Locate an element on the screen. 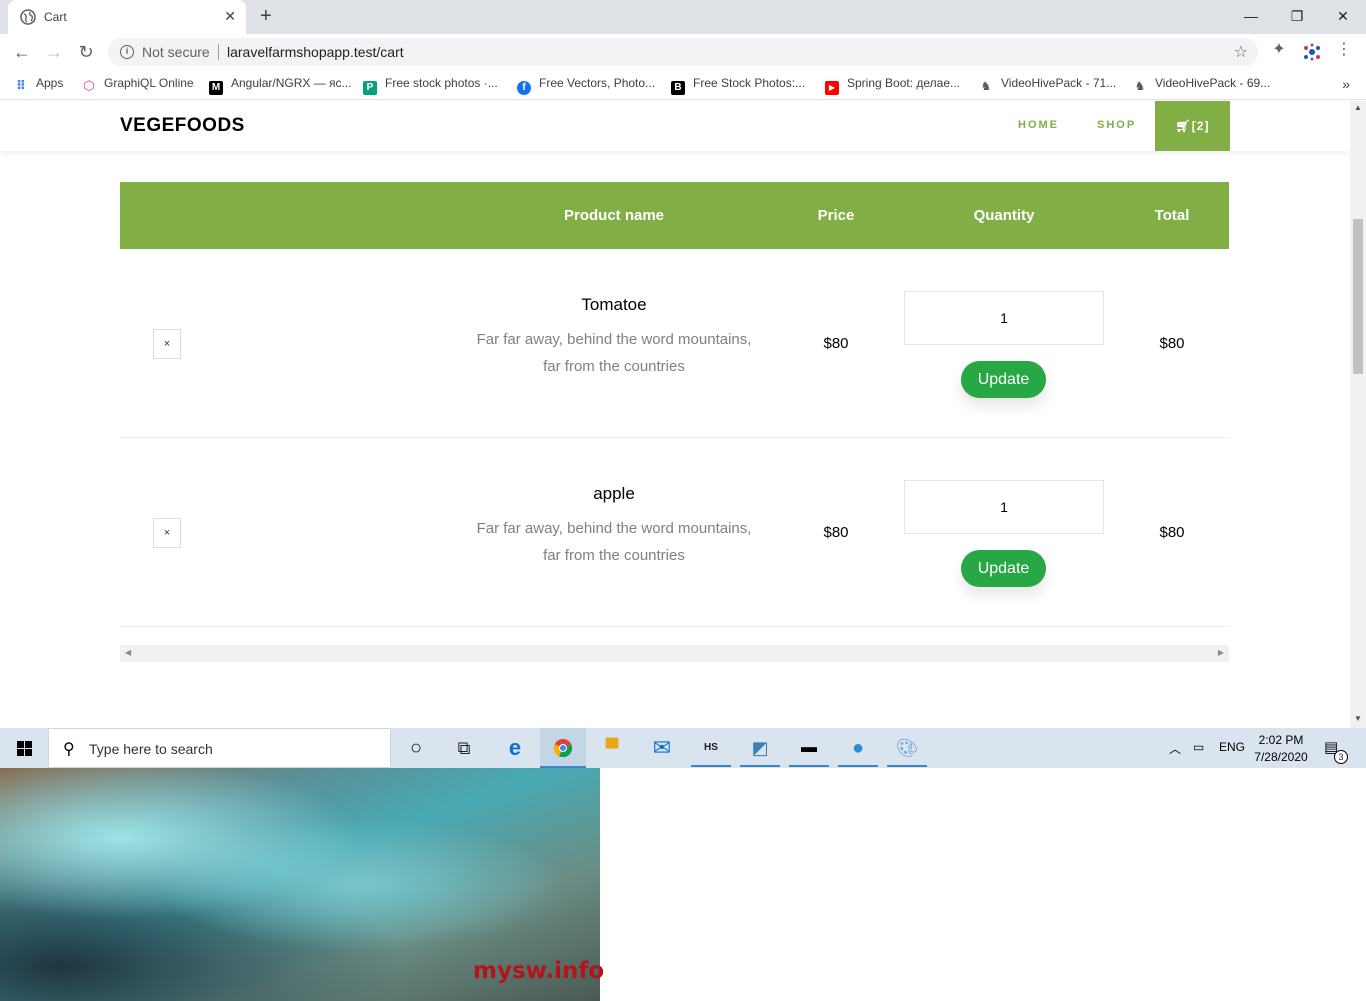  paint-palette-icon: 🎨︎ is located at coordinates (907, 748).